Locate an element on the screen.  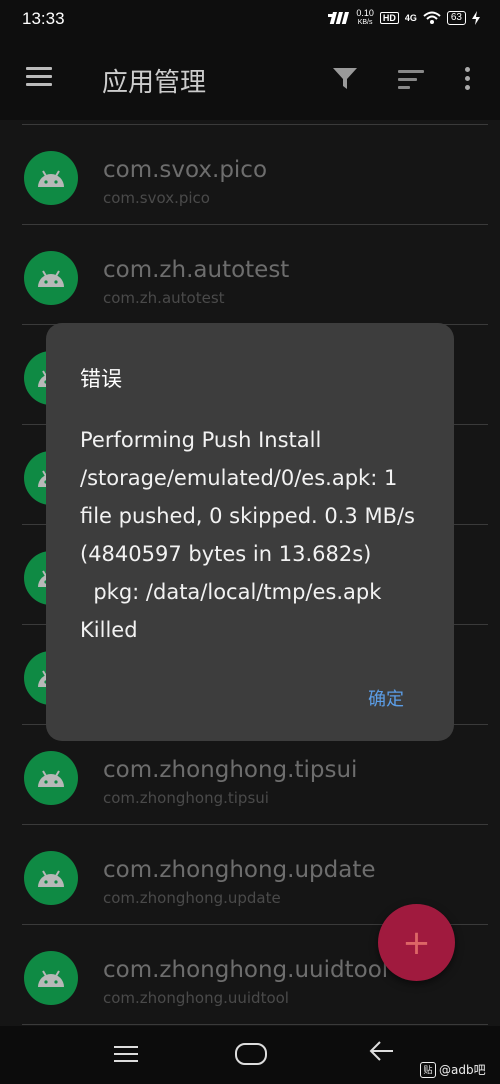
recent-apps-button is located at coordinates (126, 1056).